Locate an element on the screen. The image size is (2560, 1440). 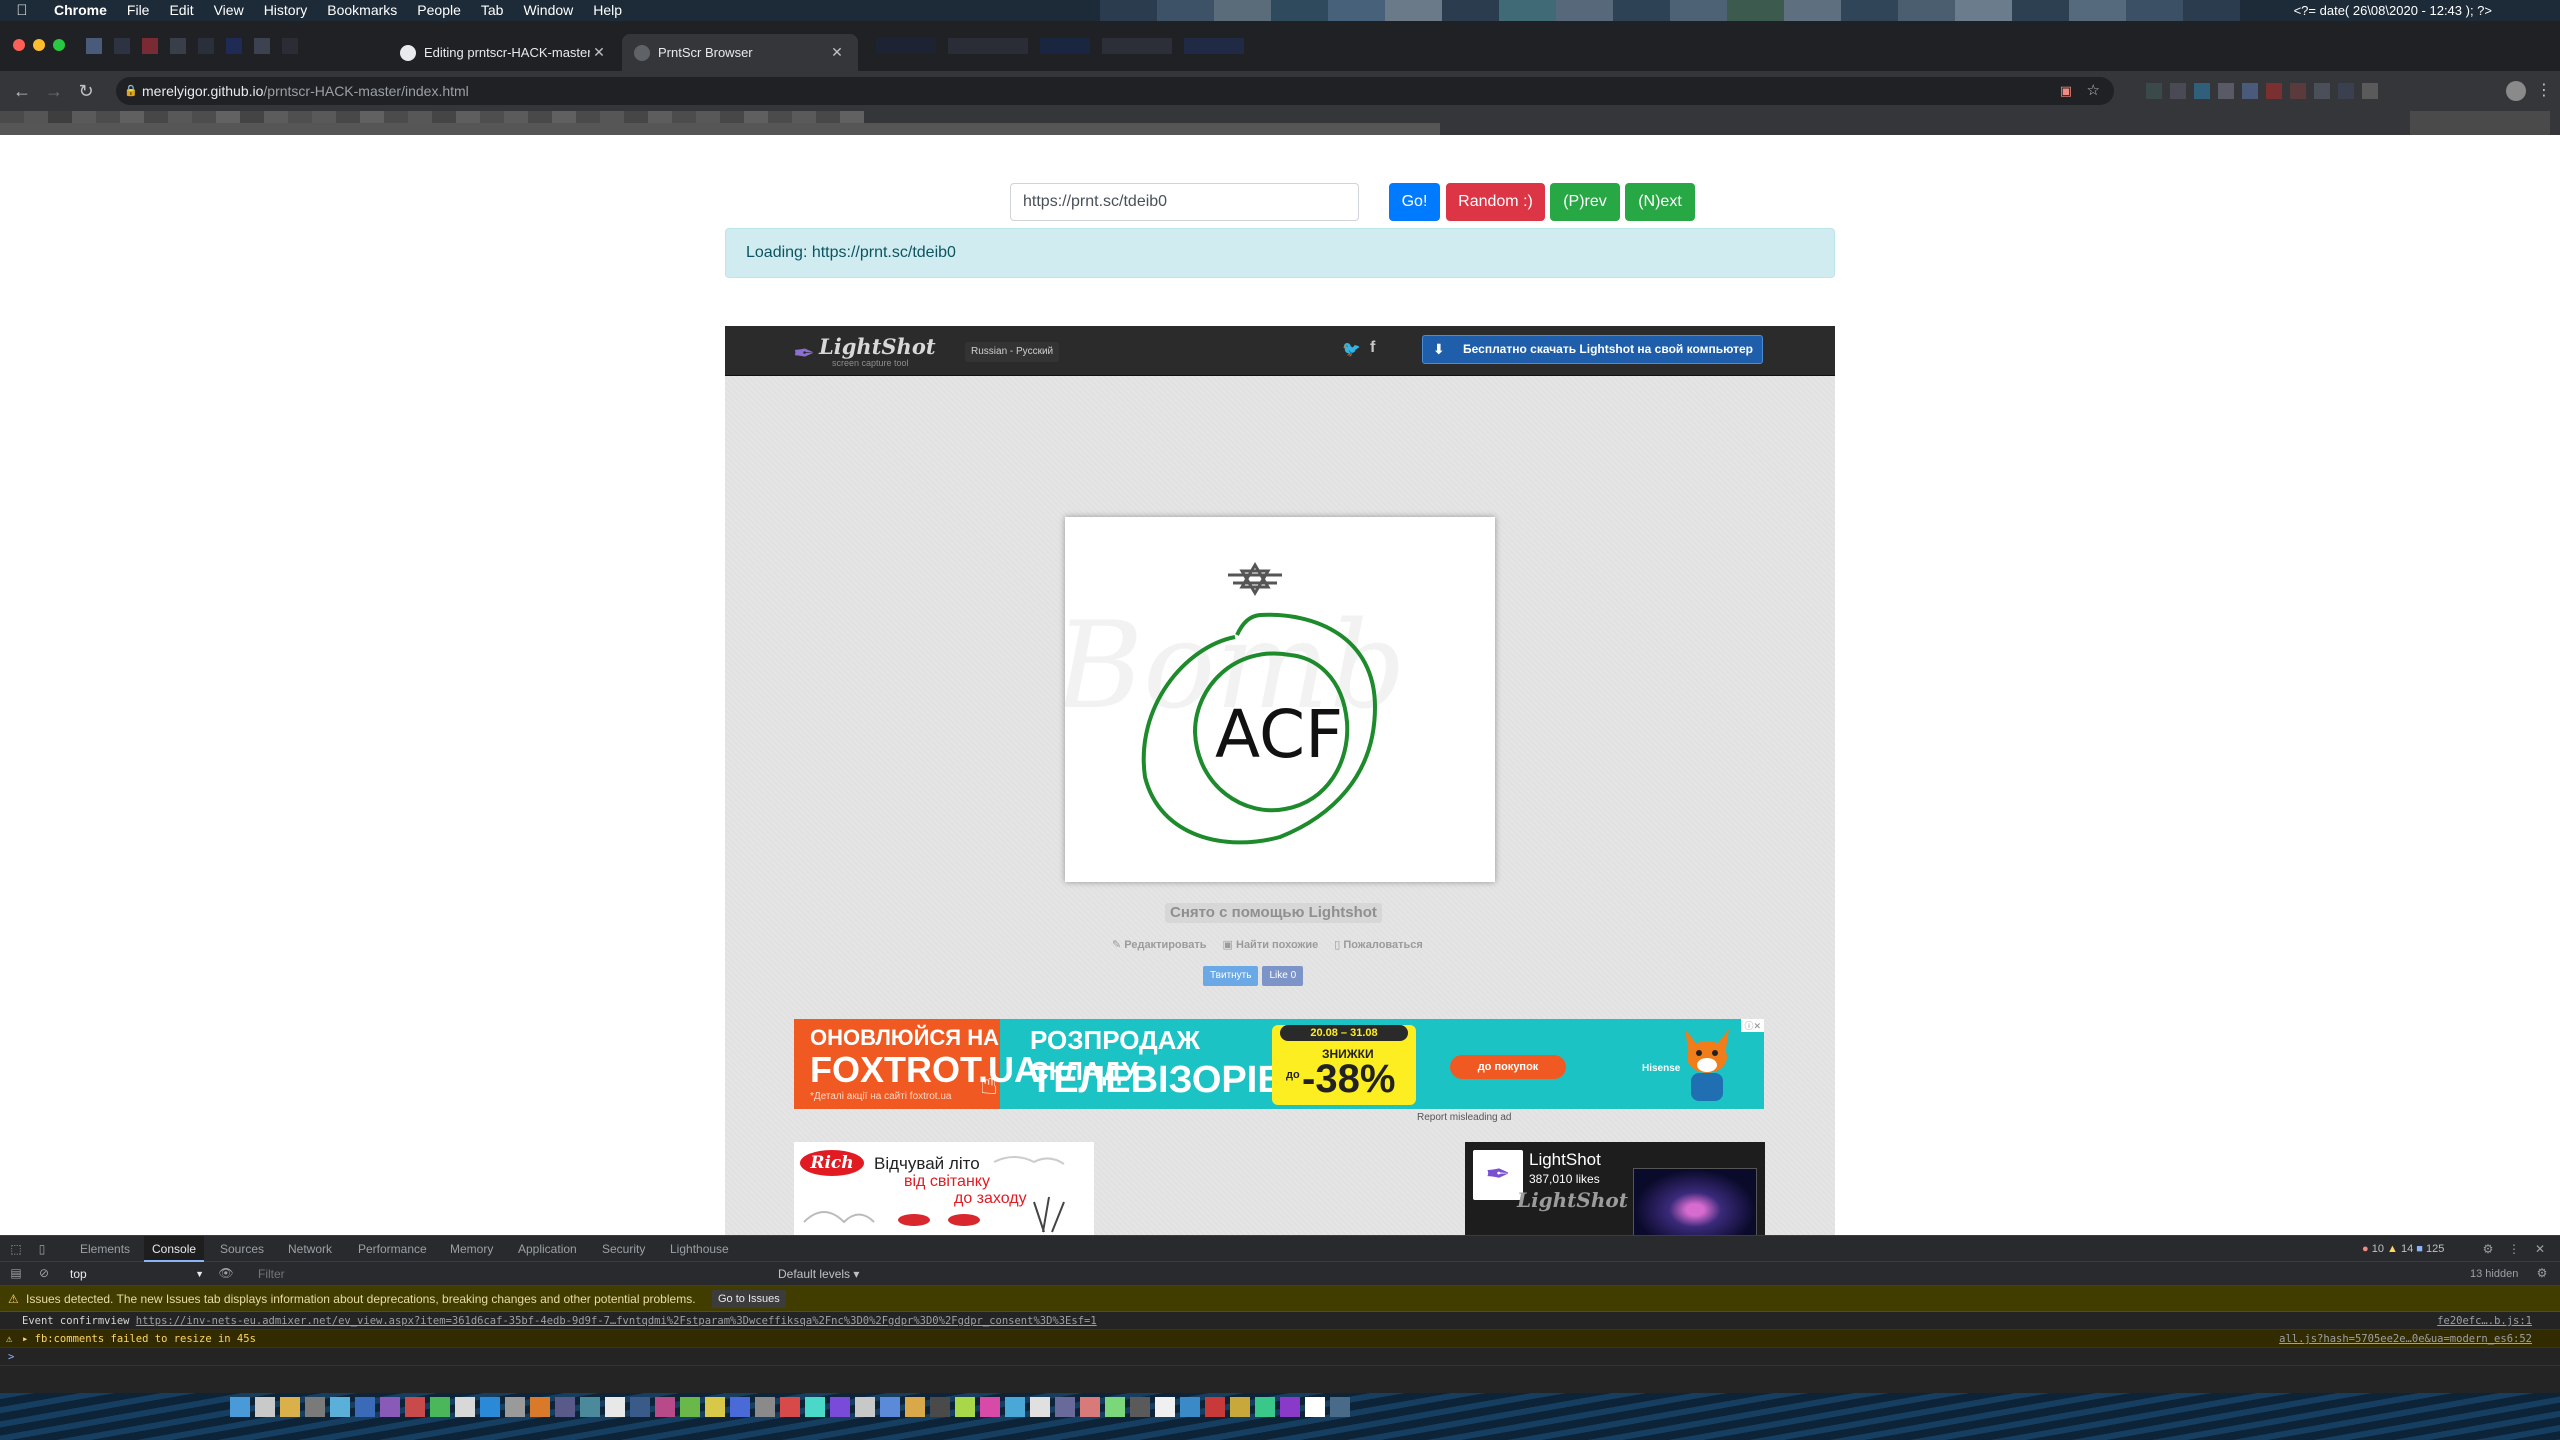
language-select: Russian - Русский is located at coordinates (1012, 352).